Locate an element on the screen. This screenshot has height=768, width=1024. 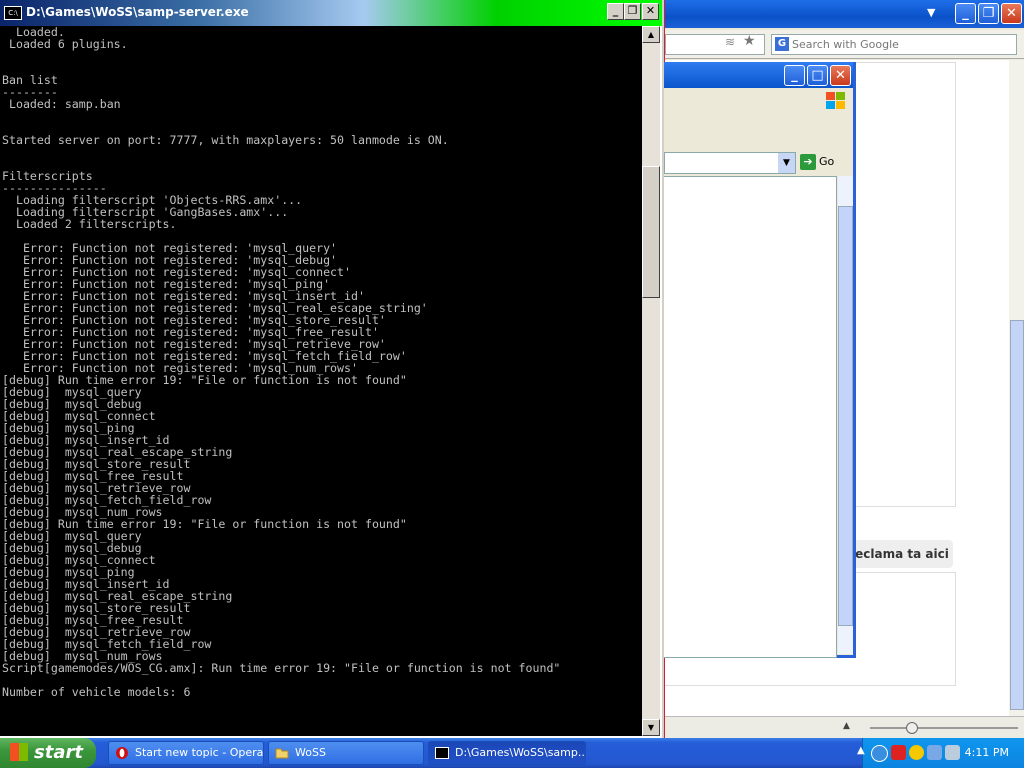
browser-minimize-button: _ is located at coordinates (965, 13).